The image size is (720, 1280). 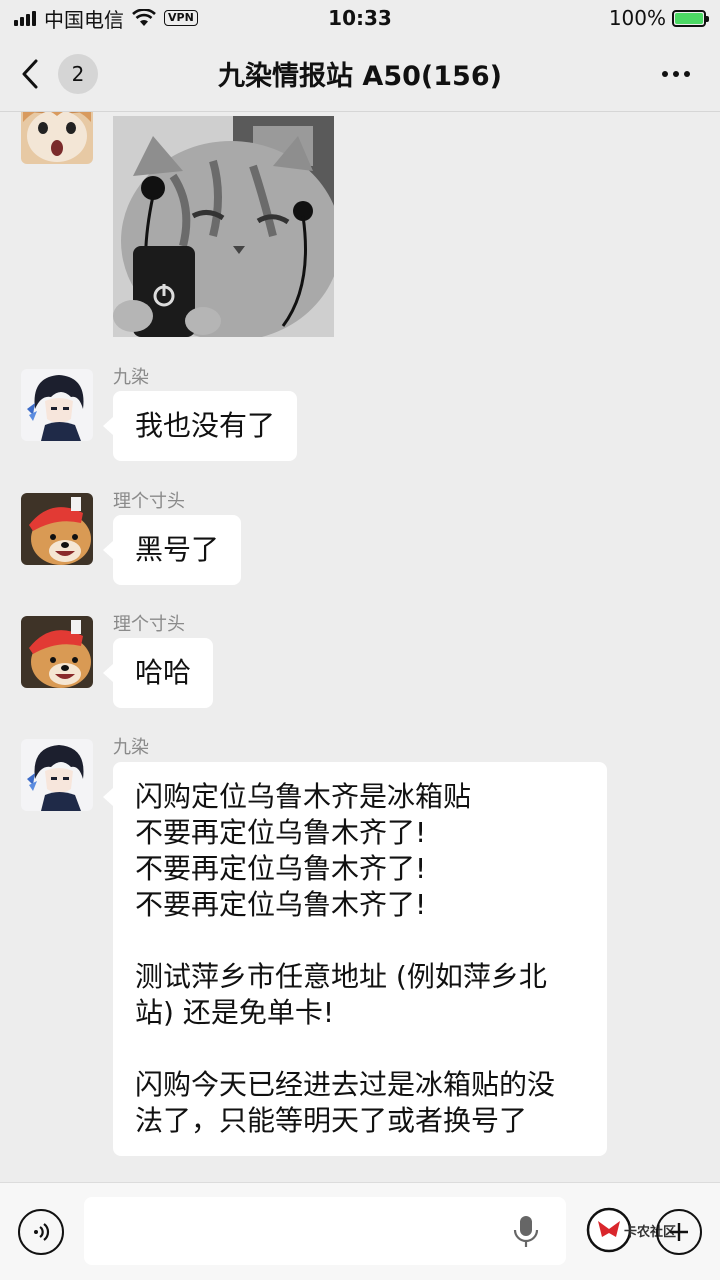 I want to click on voice-toggle-icon, so click(x=41, y=1232).